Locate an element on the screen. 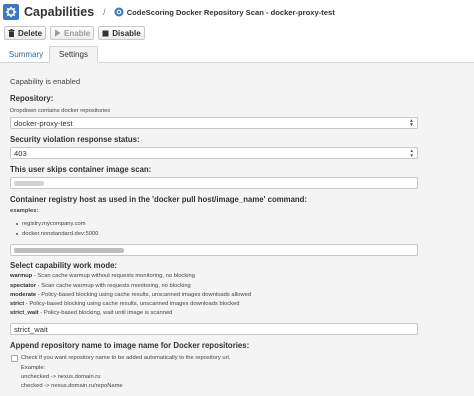 Image resolution: width=474 pixels, height=396 pixels. number-spinner-icon: ▲ ▼ is located at coordinates (412, 153).